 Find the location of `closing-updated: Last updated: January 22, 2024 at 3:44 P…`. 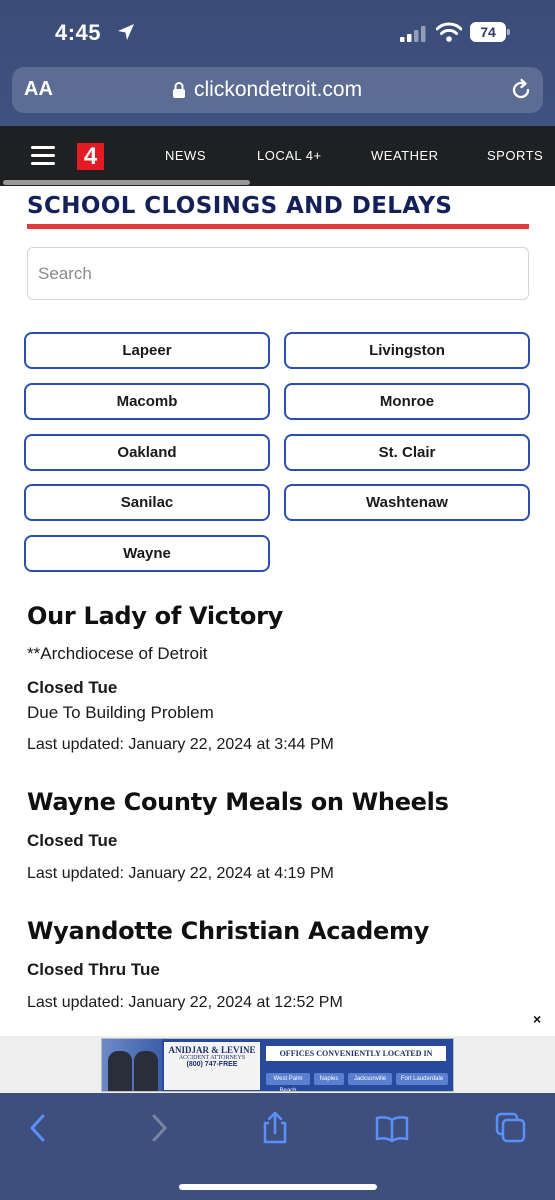

closing-updated: Last updated: January 22, 2024 at 3:44 P… is located at coordinates (180, 744).